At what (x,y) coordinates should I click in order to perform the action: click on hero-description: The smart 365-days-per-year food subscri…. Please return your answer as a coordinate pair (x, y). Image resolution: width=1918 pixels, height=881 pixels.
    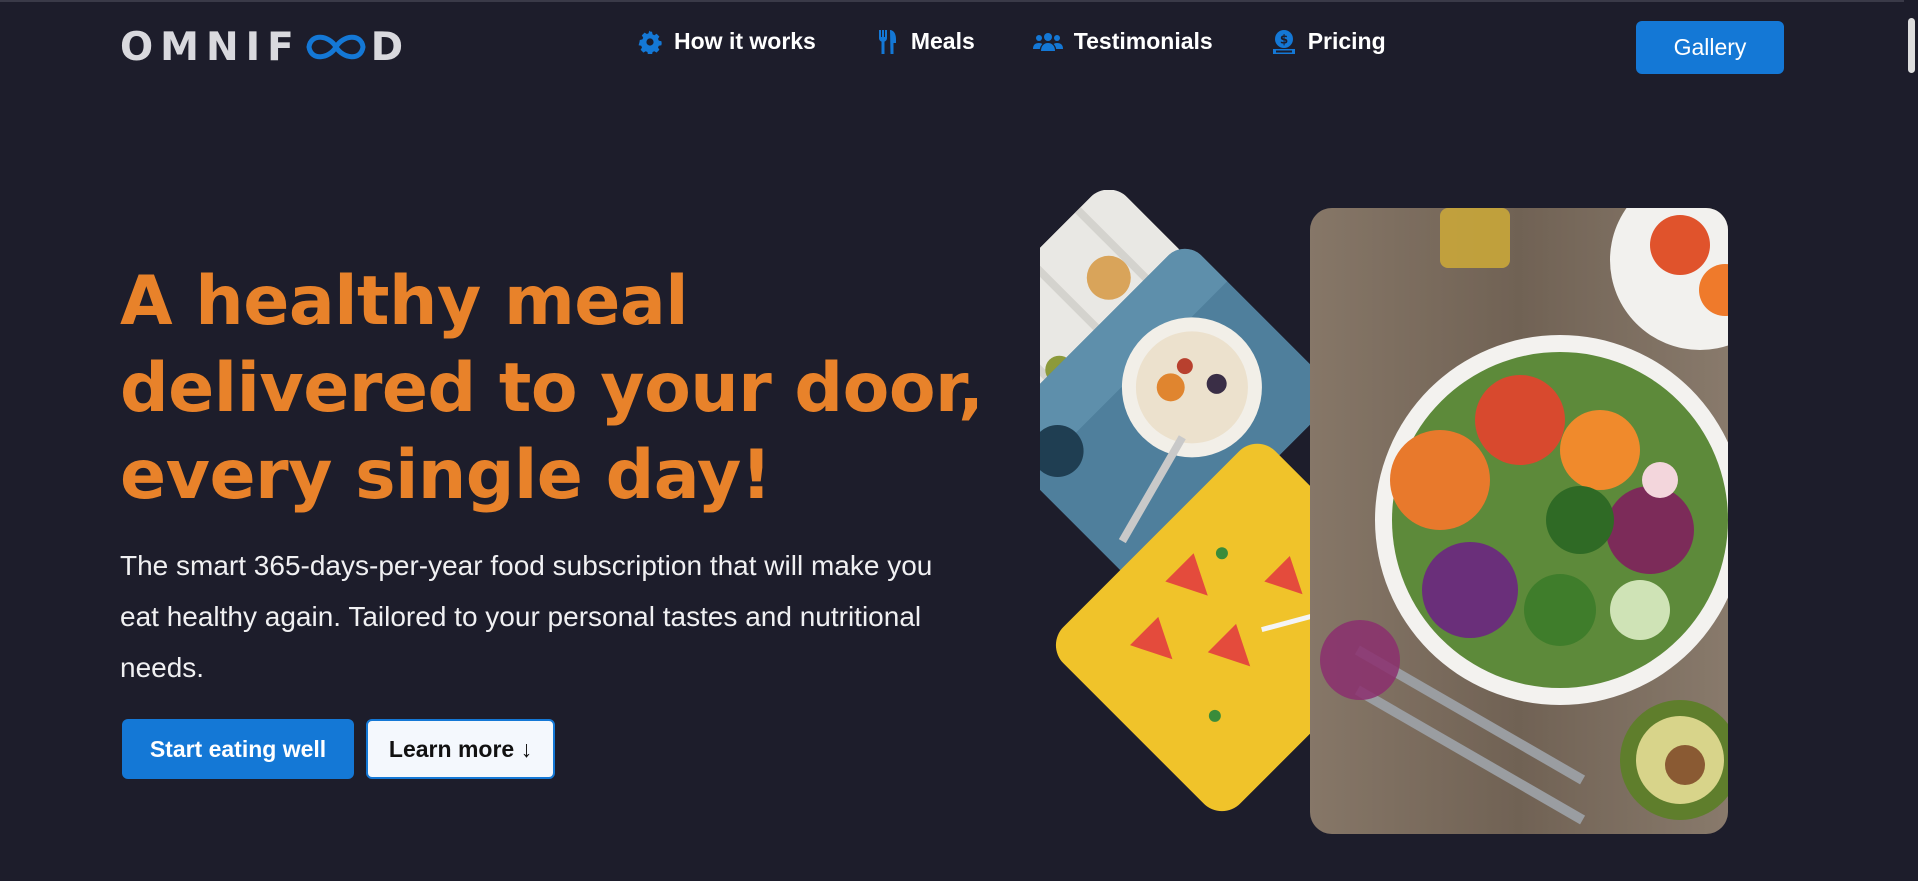
    Looking at the image, I should click on (526, 616).